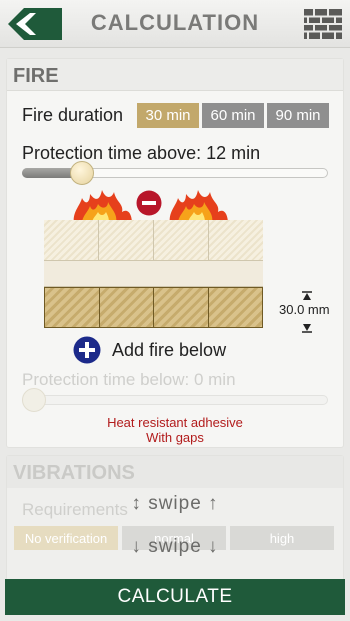 Image resolution: width=350 pixels, height=621 pixels. I want to click on dimension-bottom-arrow-icon, so click(307, 329).